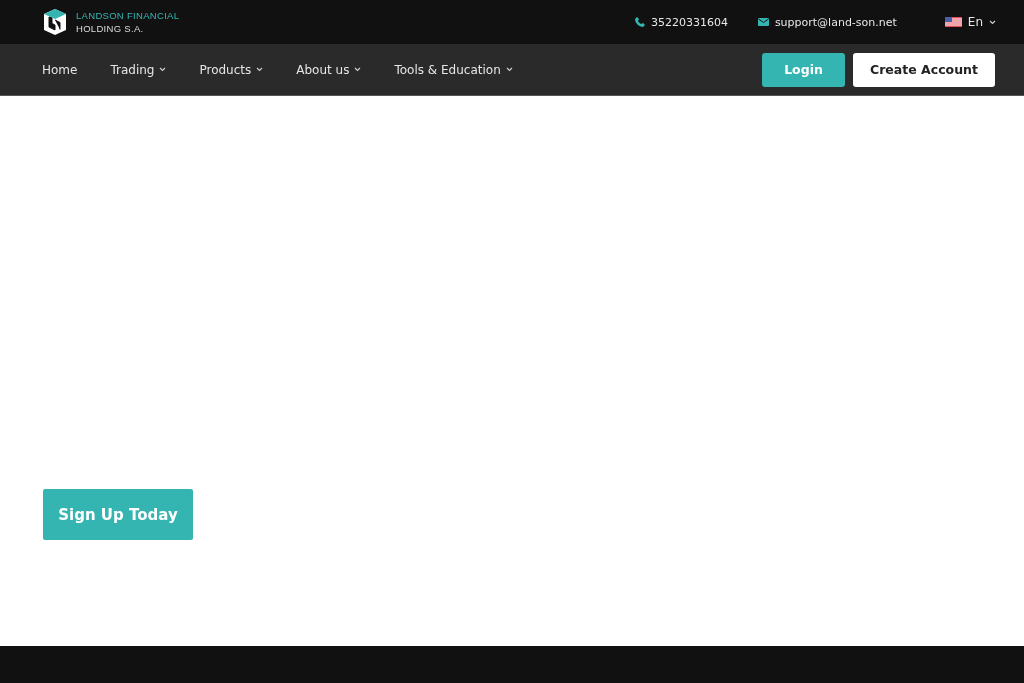 The image size is (1024, 683). I want to click on phone-icon, so click(639, 22).